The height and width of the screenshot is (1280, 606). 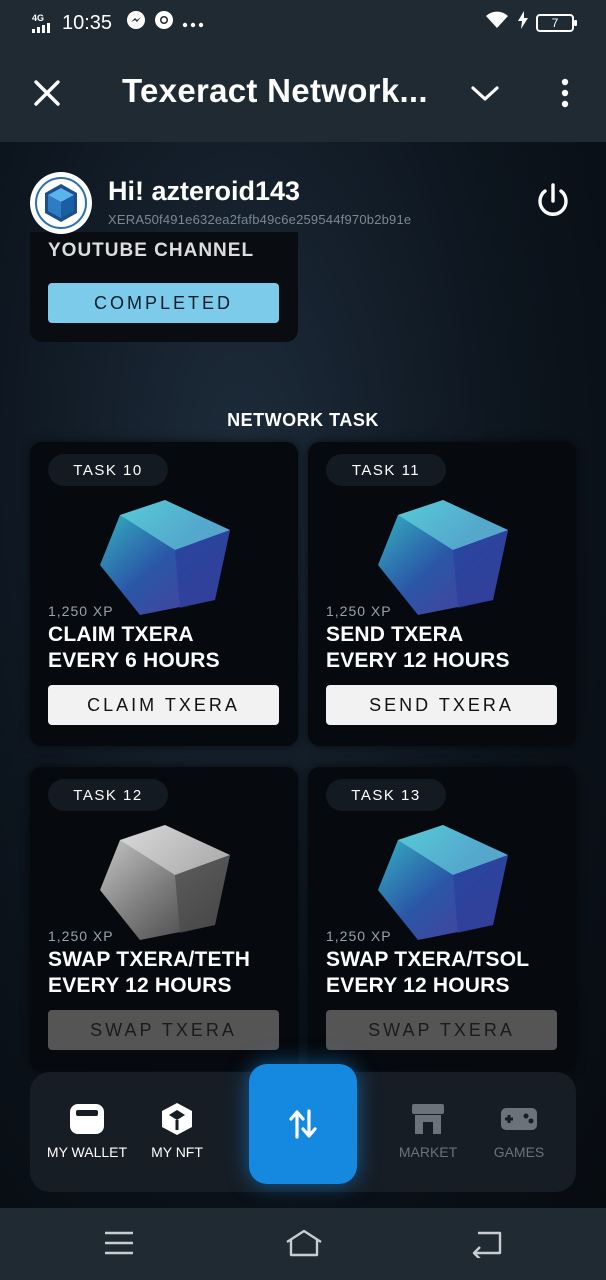 I want to click on chrome-icon, so click(x=164, y=23).